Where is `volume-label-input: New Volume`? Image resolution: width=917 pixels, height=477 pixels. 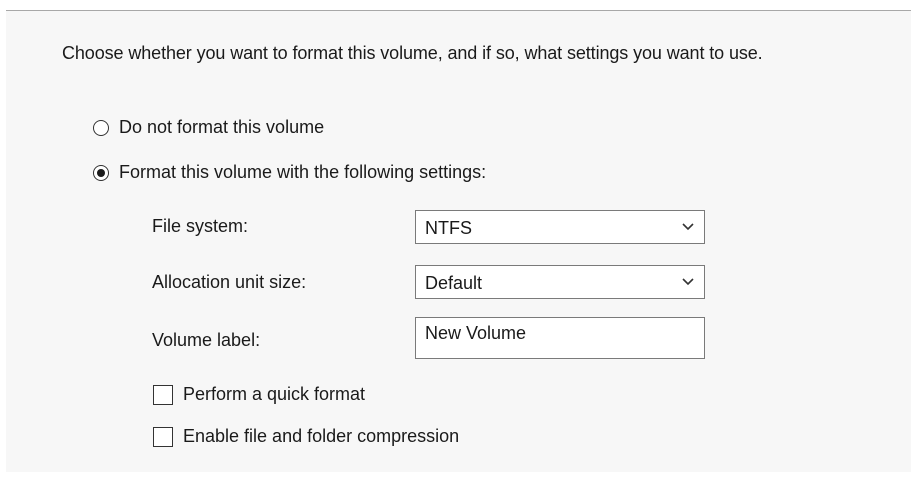 volume-label-input: New Volume is located at coordinates (560, 338).